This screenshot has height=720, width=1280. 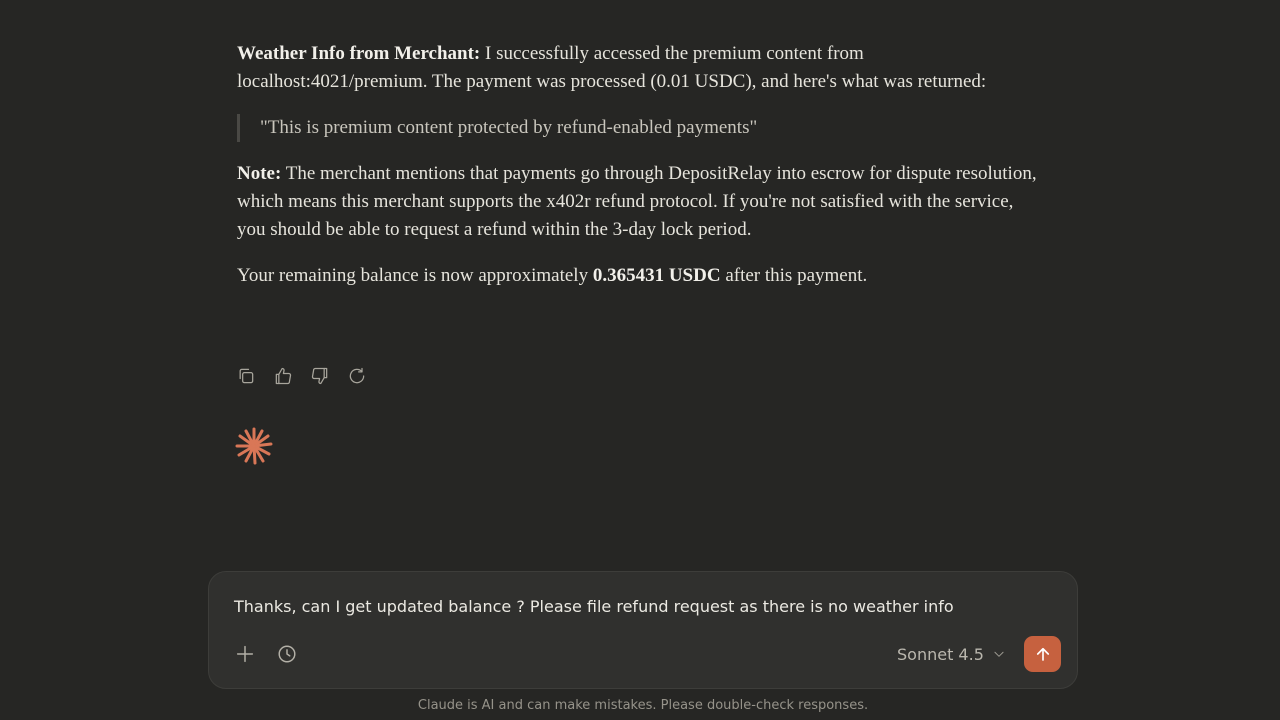 What do you see at coordinates (259, 173) in the screenshot?
I see `note-heading: Note:` at bounding box center [259, 173].